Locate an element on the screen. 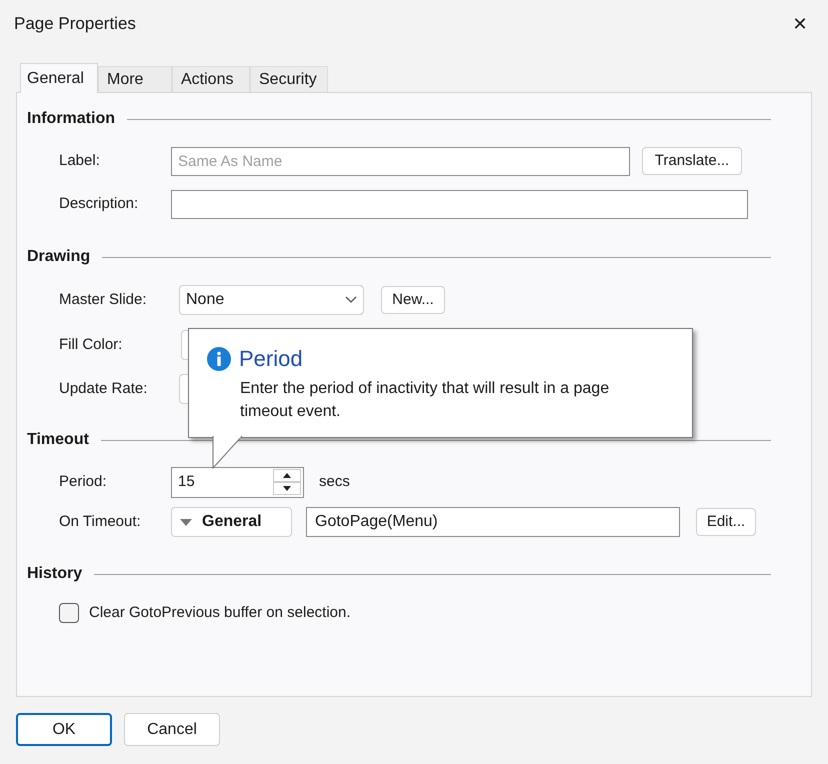 The width and height of the screenshot is (828, 764). type-dropdown: General is located at coordinates (231, 522).